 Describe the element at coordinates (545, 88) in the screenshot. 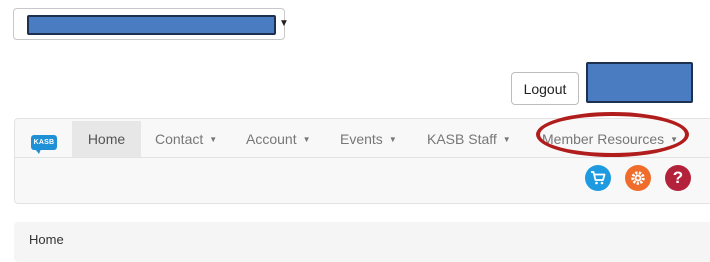

I see `logout-button: Logout` at that location.